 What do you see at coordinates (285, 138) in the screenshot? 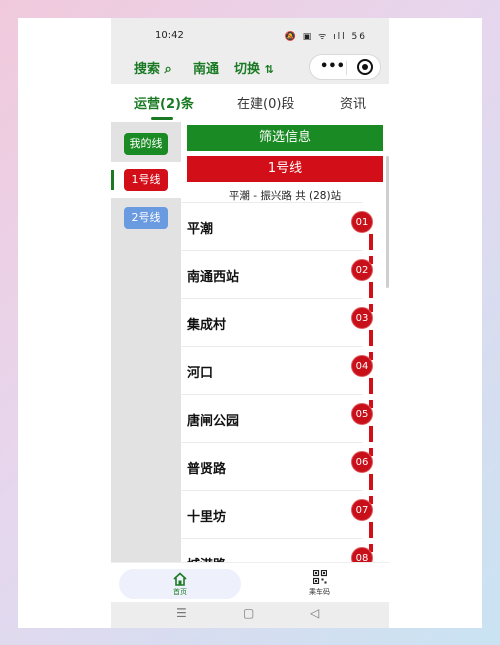
I see `filter-button: 筛选信息` at bounding box center [285, 138].